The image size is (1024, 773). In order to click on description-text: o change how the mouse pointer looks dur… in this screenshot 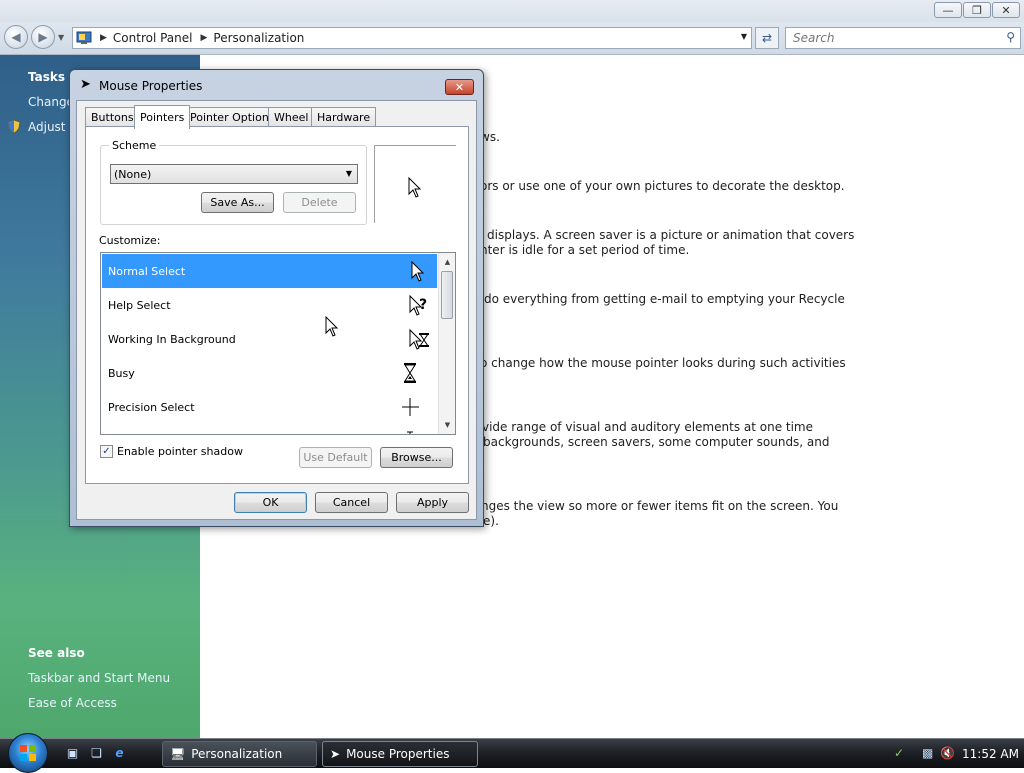, I will do `click(663, 363)`.